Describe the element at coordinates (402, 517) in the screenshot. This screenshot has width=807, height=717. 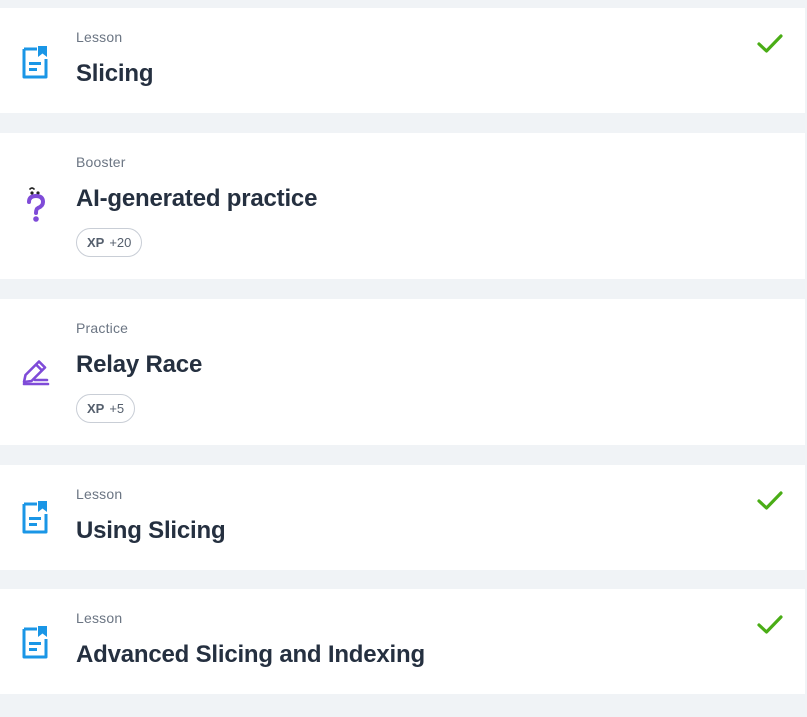
I see `list-item-lesson-using-slicing: Lesson Using Slicing` at that location.